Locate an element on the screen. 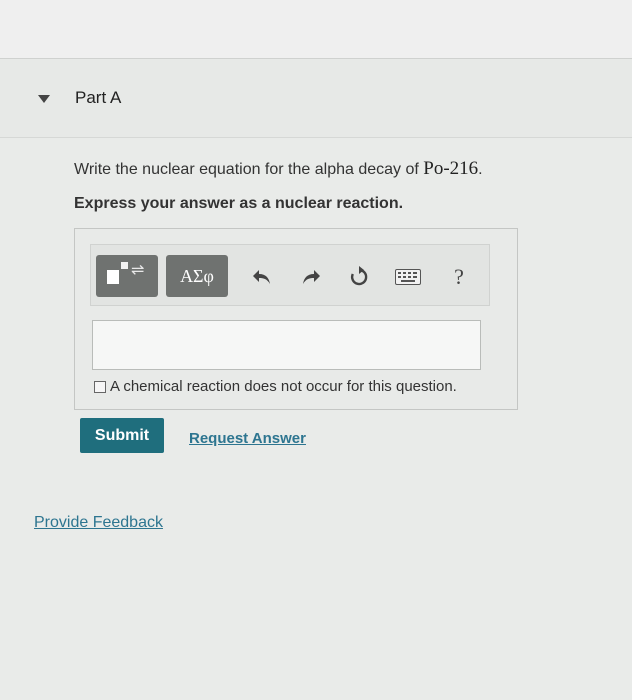 Image resolution: width=632 pixels, height=700 pixels. undo-icon is located at coordinates (261, 277).